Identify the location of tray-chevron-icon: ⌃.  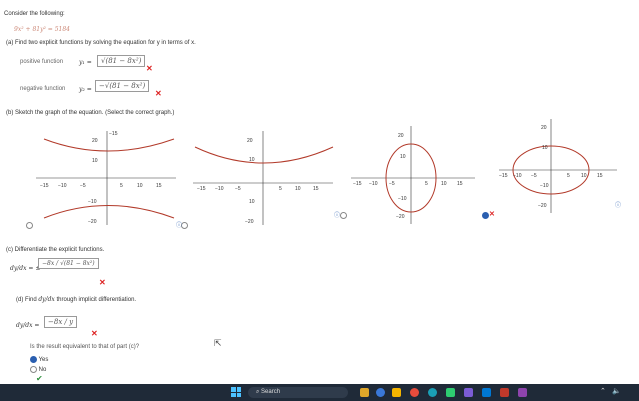
(603, 391).